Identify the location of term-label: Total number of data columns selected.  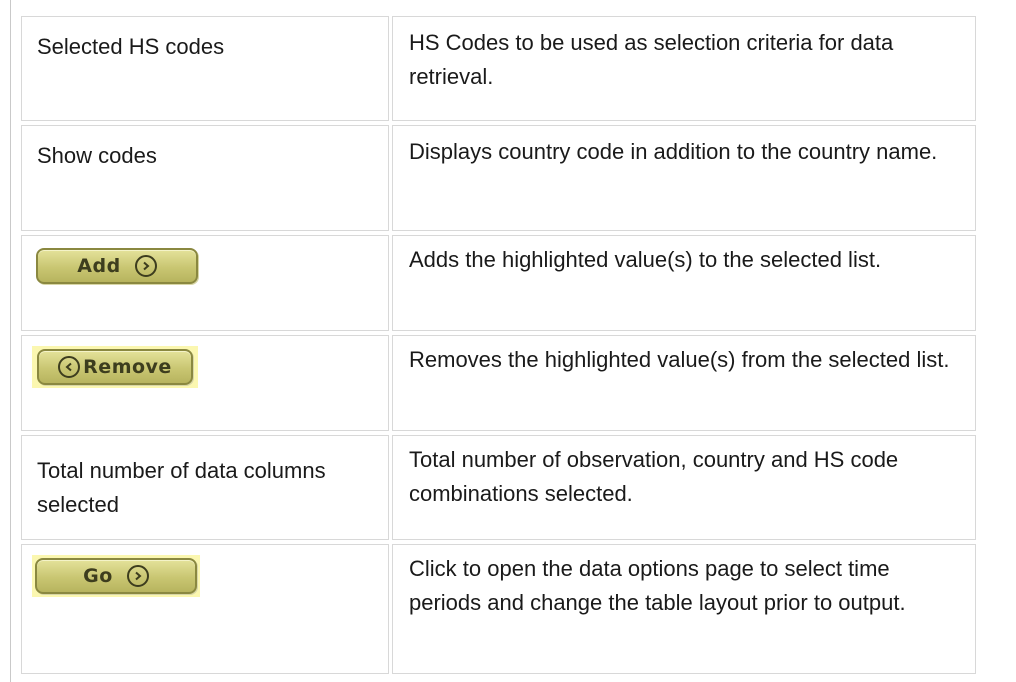
(181, 487).